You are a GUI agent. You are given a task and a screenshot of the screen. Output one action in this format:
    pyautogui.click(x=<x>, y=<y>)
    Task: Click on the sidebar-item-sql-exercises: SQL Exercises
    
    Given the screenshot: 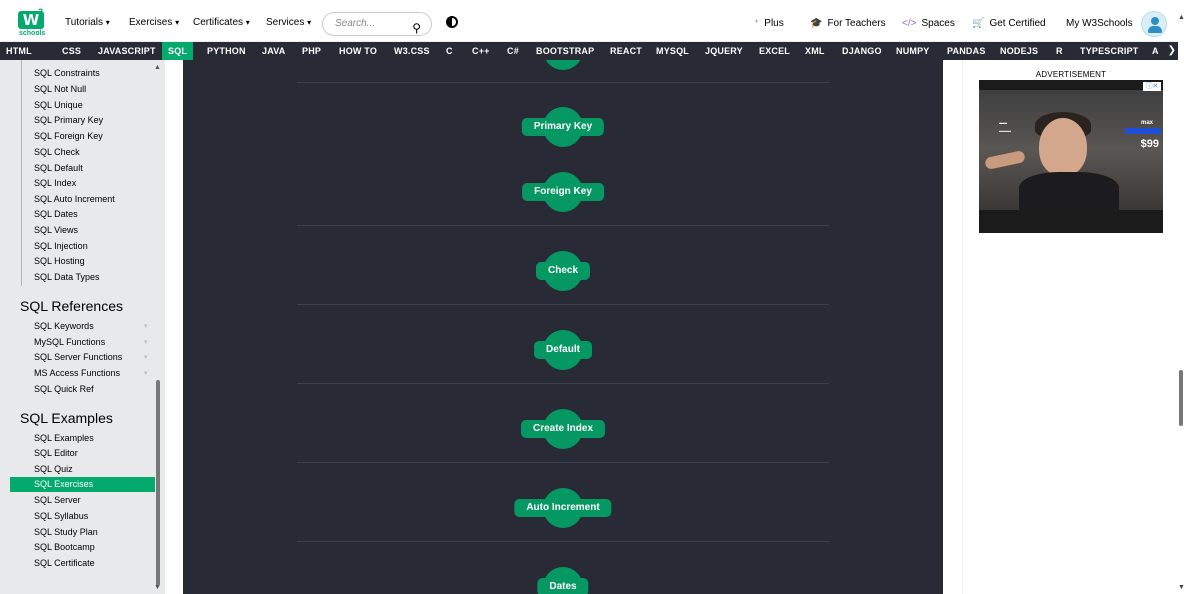 What is the action you would take?
    pyautogui.click(x=82, y=484)
    